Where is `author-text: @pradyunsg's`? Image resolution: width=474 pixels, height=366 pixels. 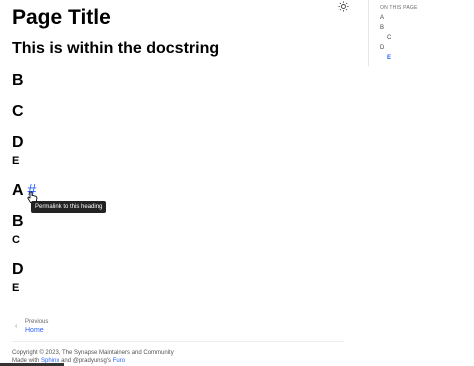 author-text: @pradyunsg's is located at coordinates (92, 361).